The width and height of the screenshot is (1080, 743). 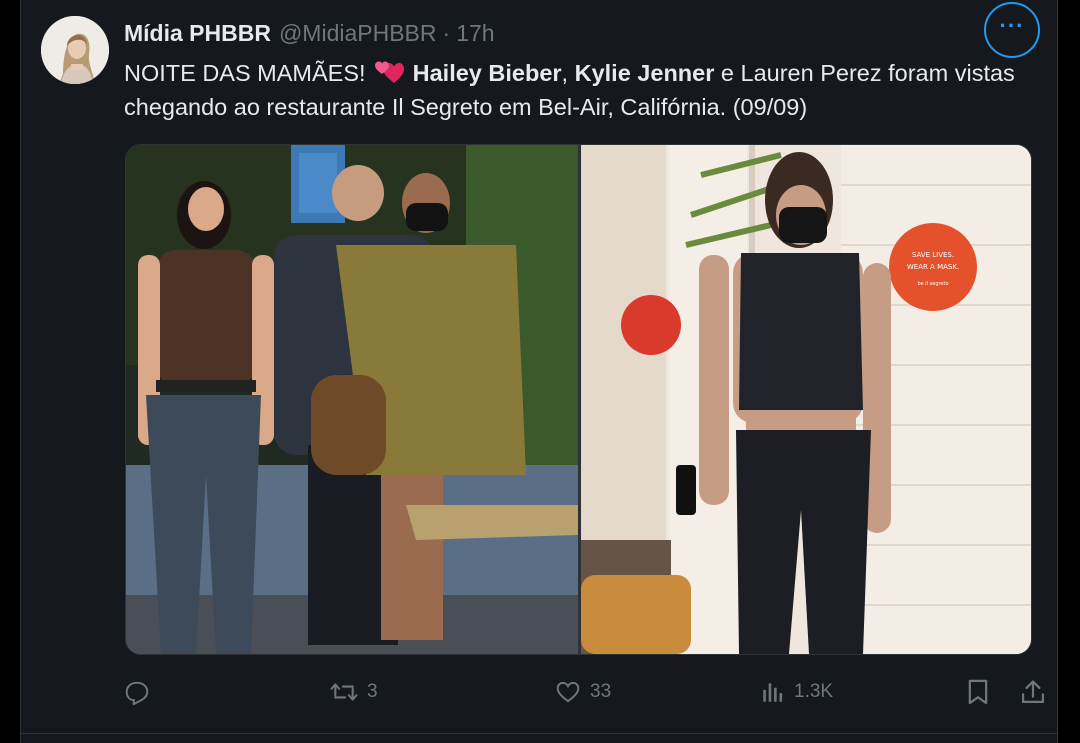 I want to click on user-handle: @MidiaPHBBR, so click(x=358, y=33).